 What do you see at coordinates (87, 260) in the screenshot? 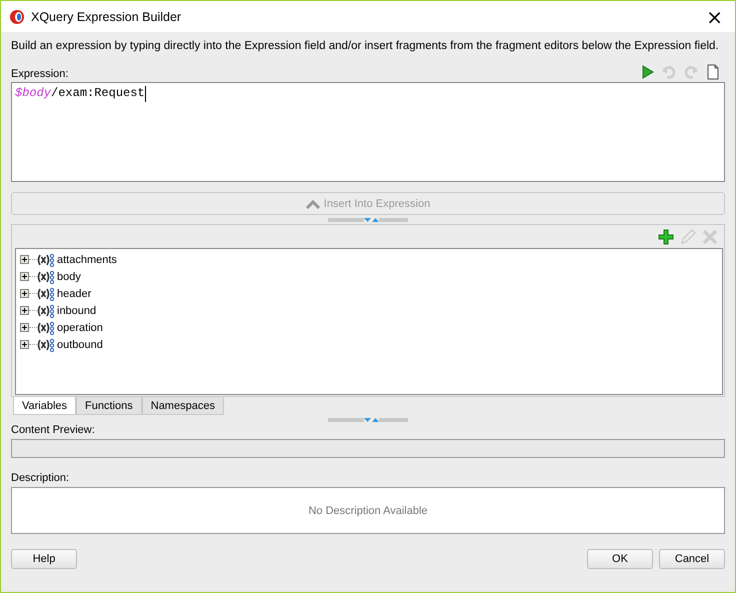
I see `tree-item: attachments` at bounding box center [87, 260].